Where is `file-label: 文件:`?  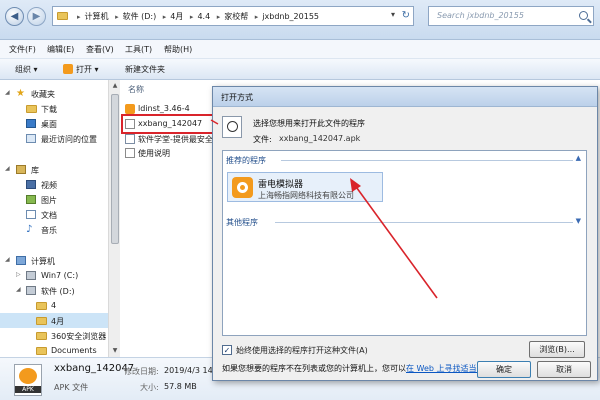
file-label: 文件: is located at coordinates (262, 139).